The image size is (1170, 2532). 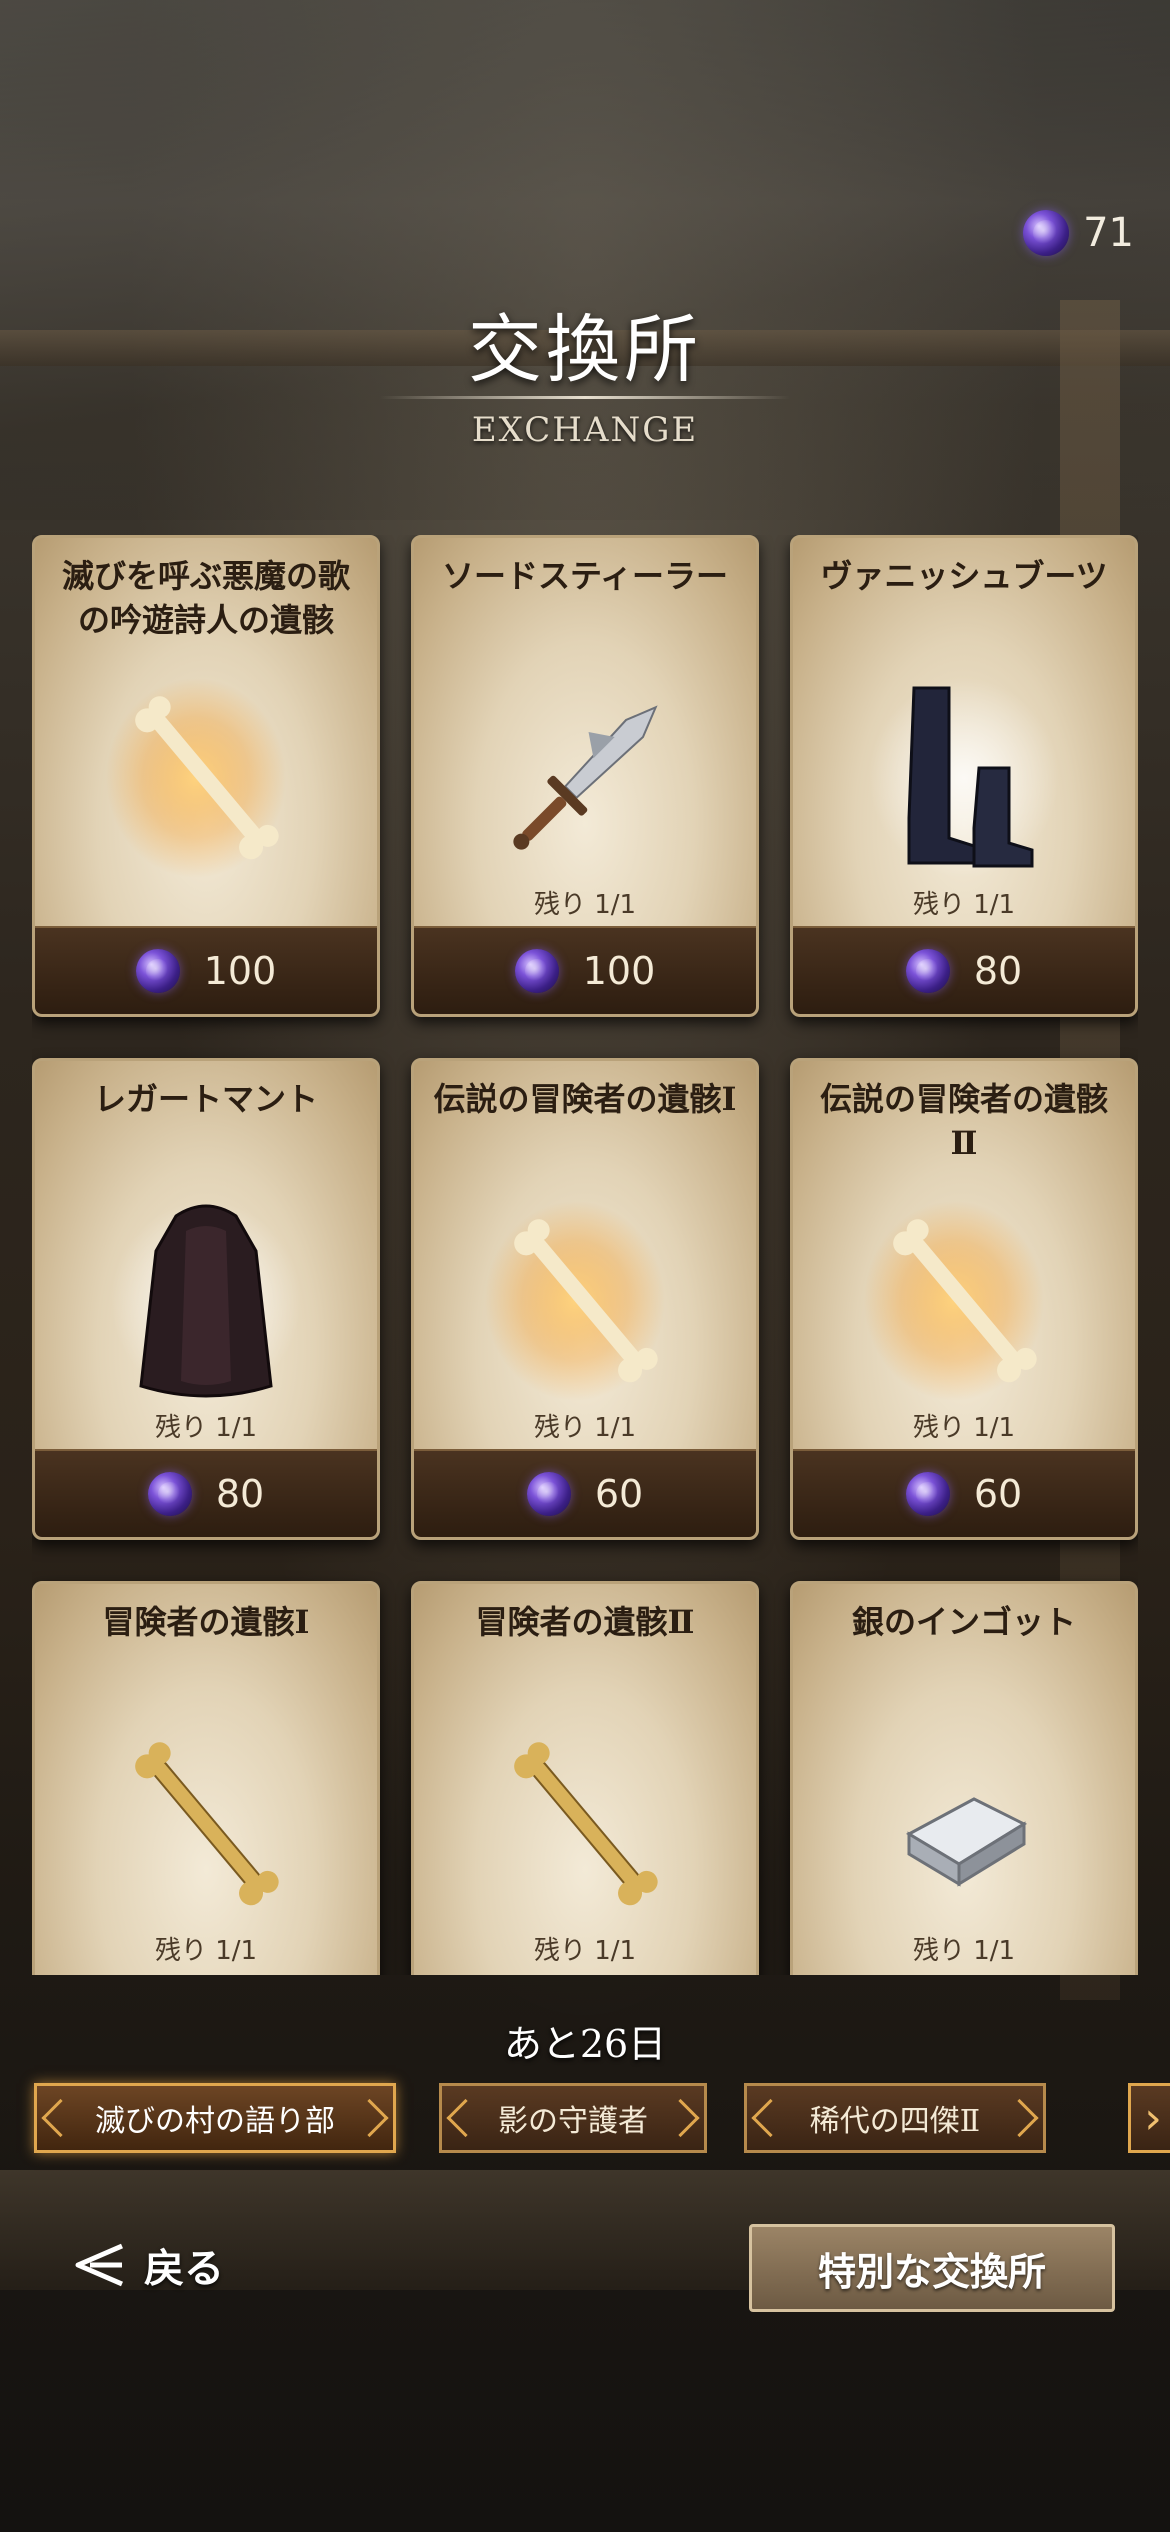 I want to click on tab-label: 滅びの村の語り部, so click(x=215, y=2121).